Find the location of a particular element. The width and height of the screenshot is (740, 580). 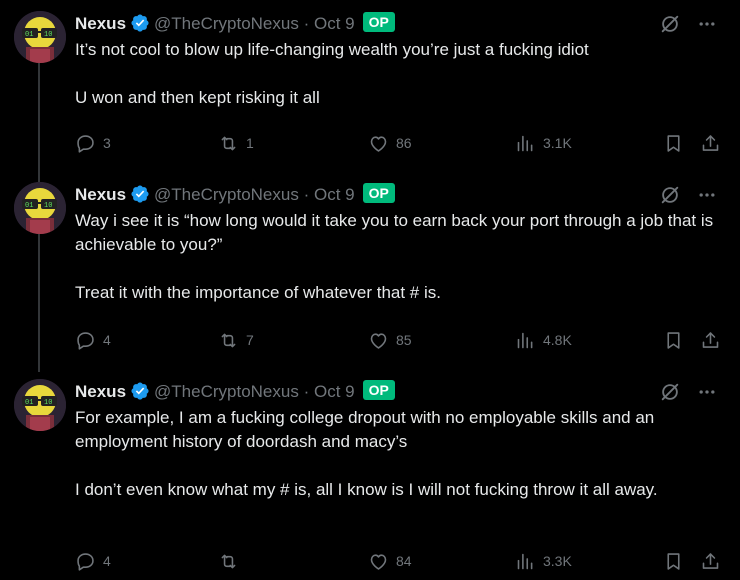

like-button: 86 is located at coordinates (390, 143).